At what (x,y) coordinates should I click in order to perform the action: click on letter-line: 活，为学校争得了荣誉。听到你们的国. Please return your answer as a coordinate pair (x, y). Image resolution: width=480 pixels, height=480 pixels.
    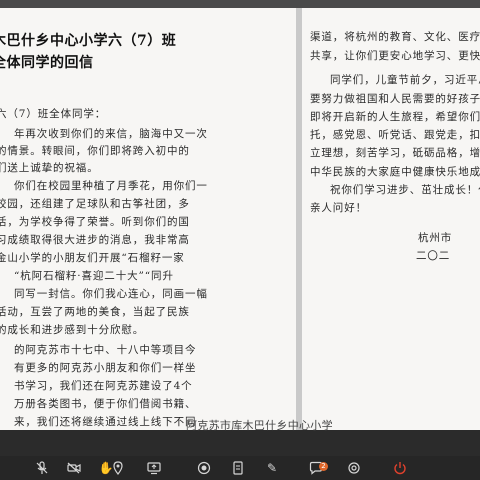
    Looking at the image, I should click on (95, 222).